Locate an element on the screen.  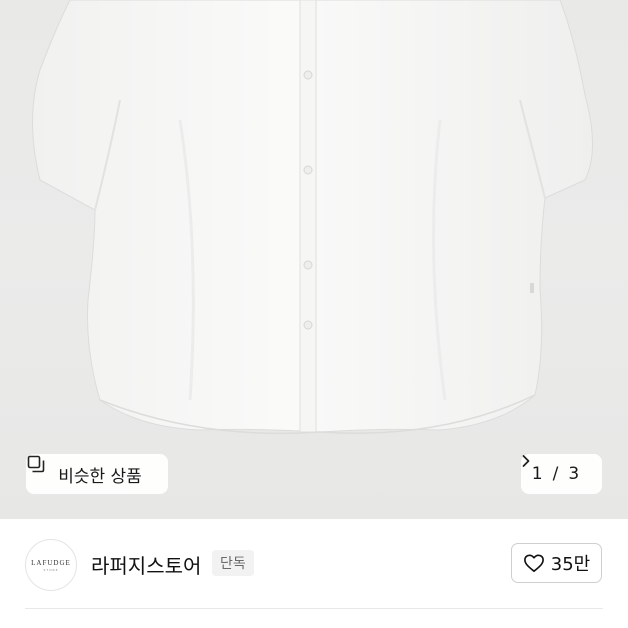
similar-items-button: 비슷한 상품 is located at coordinates (97, 474).